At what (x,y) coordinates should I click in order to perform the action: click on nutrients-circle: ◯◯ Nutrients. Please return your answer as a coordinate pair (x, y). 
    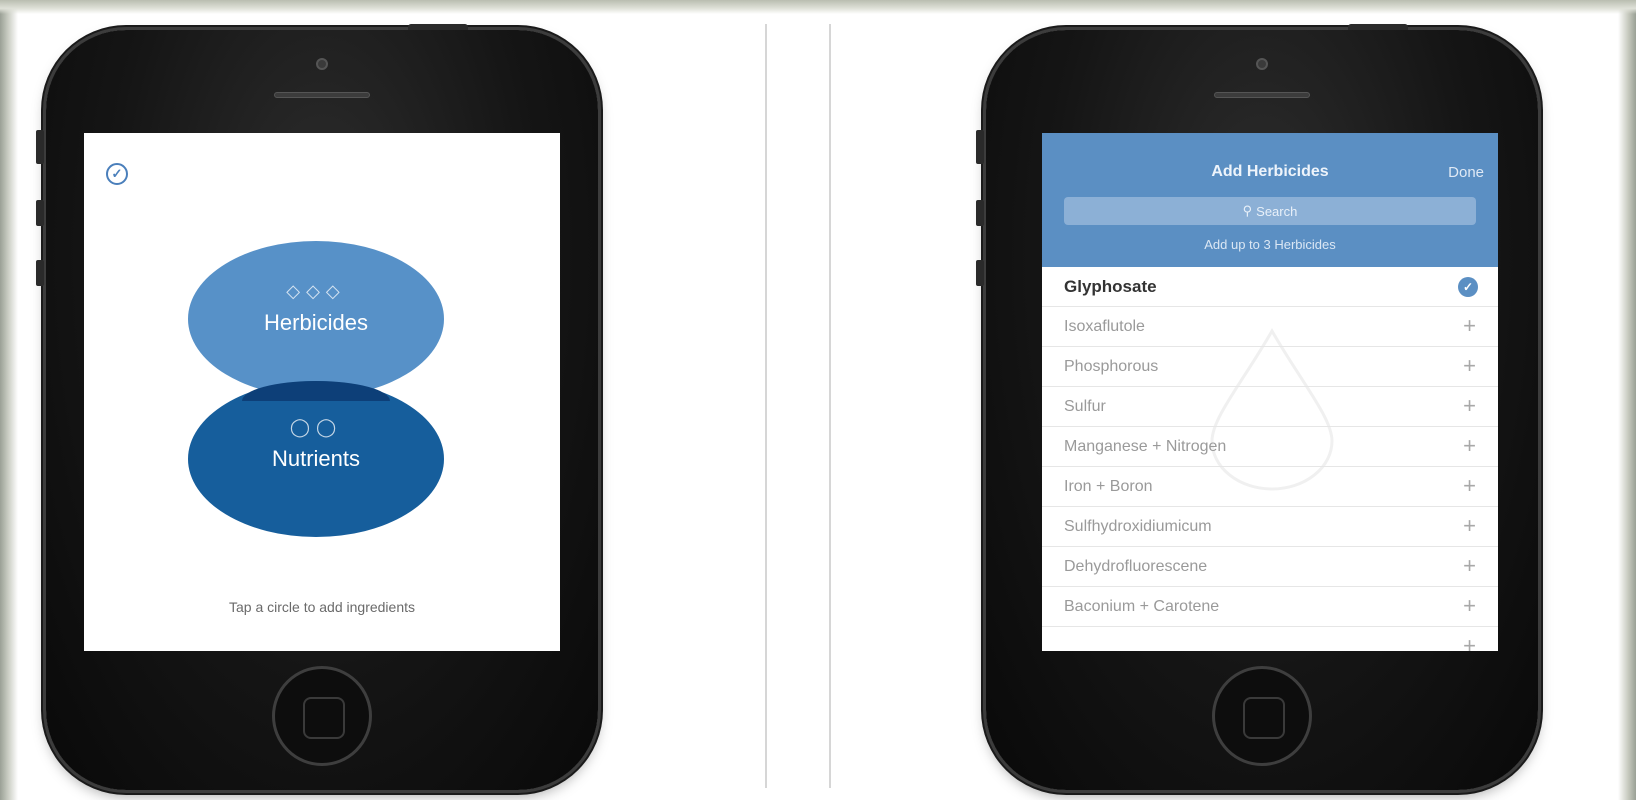
    Looking at the image, I should click on (316, 459).